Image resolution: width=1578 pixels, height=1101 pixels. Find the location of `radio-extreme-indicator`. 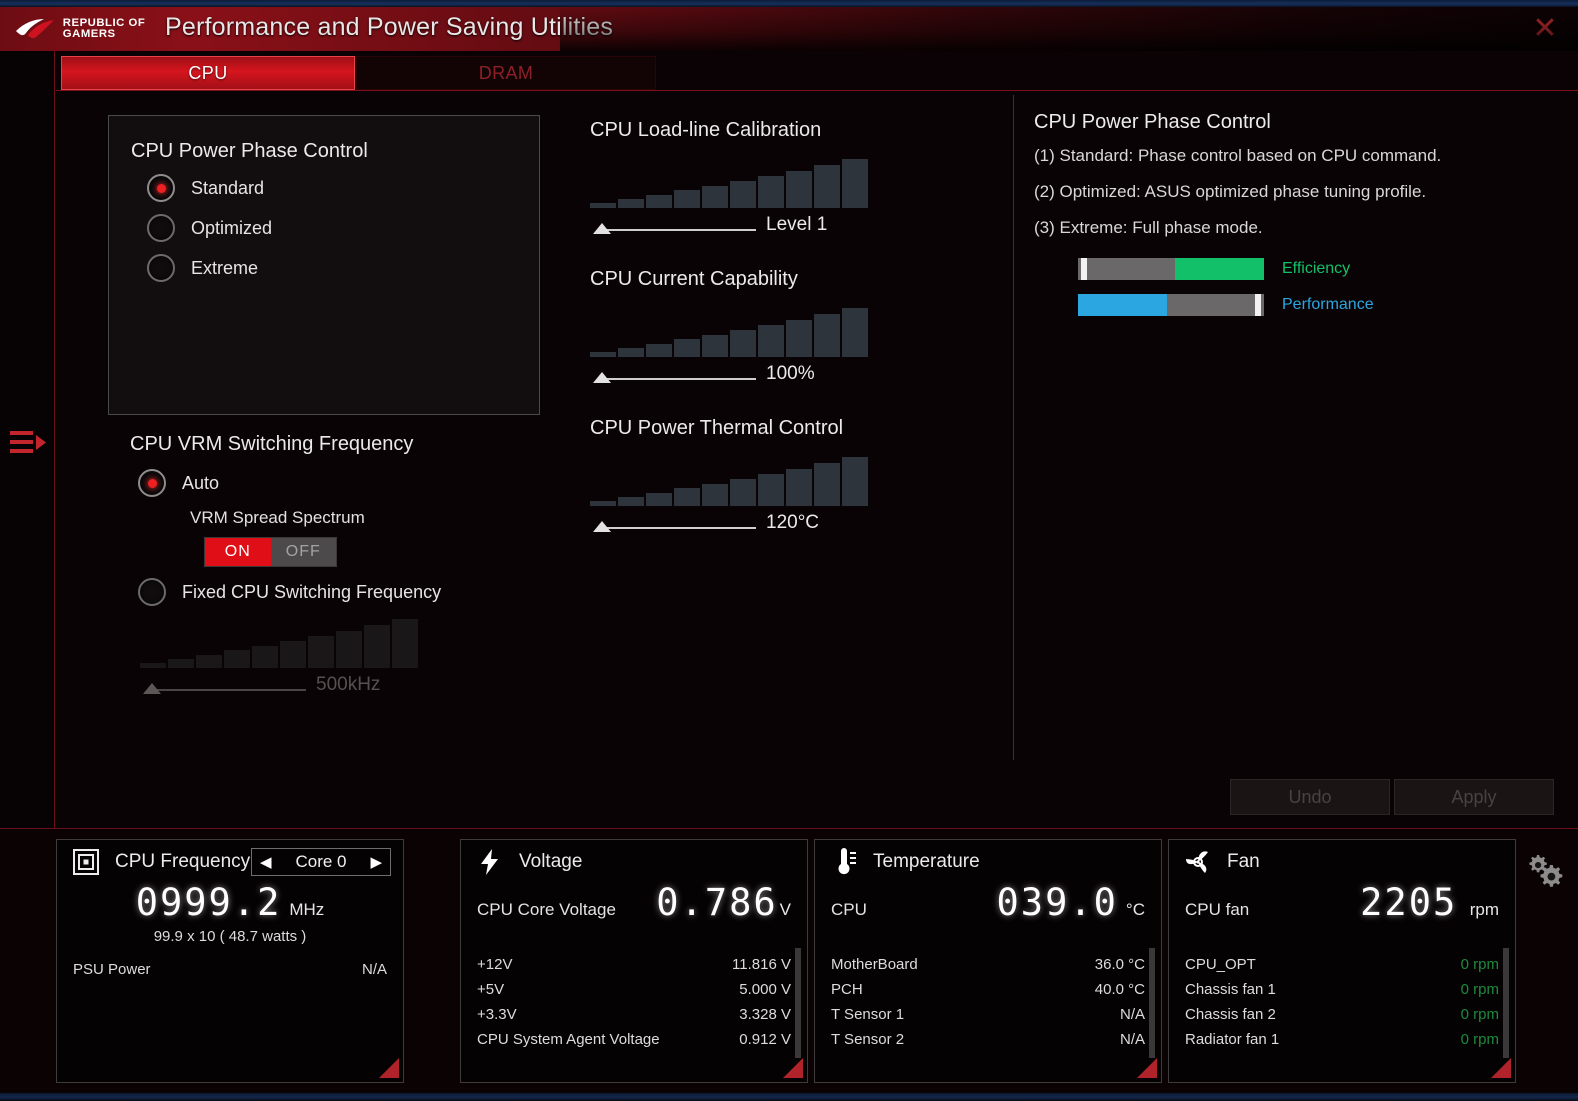

radio-extreme-indicator is located at coordinates (161, 268).